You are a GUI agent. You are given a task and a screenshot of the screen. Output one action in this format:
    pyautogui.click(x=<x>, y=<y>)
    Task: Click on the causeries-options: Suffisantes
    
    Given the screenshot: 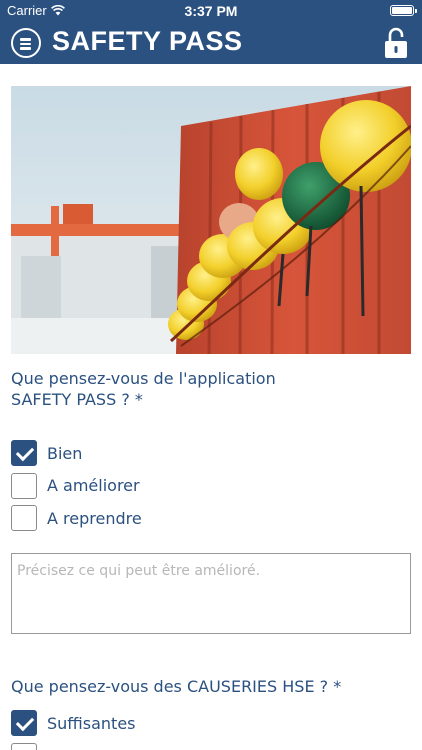 What is the action you would take?
    pyautogui.click(x=73, y=730)
    